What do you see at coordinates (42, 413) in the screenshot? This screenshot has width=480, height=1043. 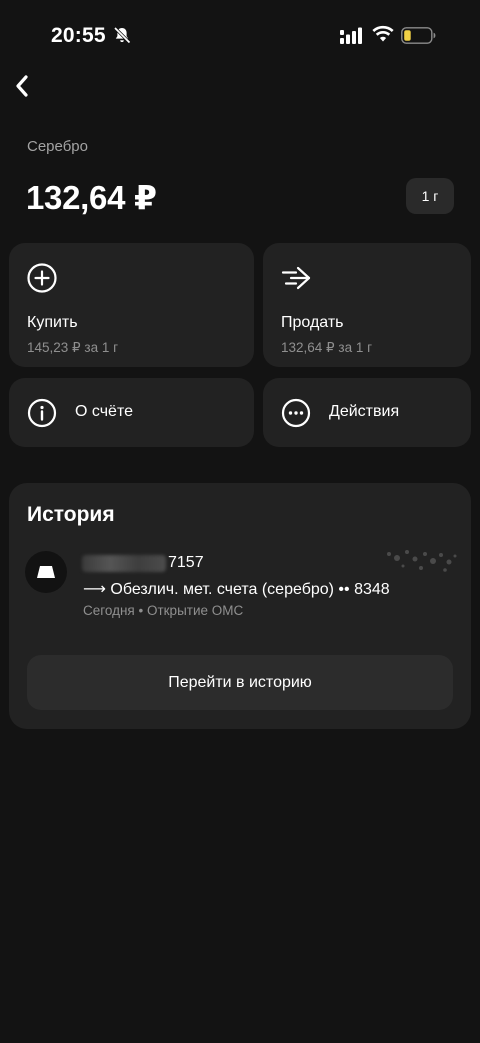 I see `info-circle-icon` at bounding box center [42, 413].